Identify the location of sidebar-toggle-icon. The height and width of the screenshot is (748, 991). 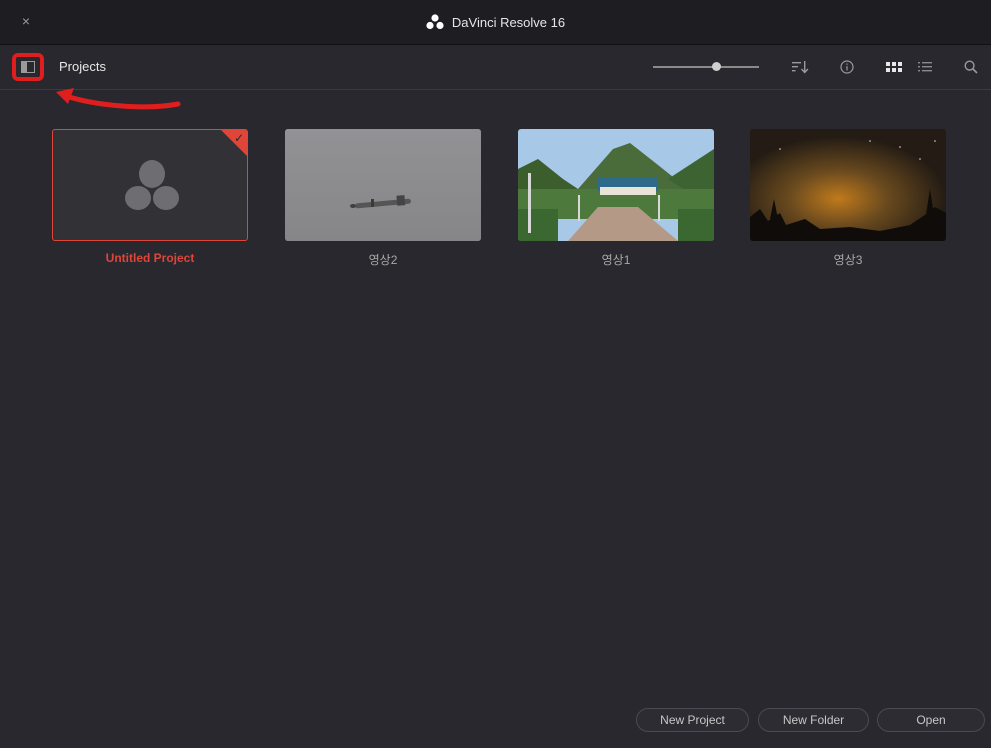
(28, 67).